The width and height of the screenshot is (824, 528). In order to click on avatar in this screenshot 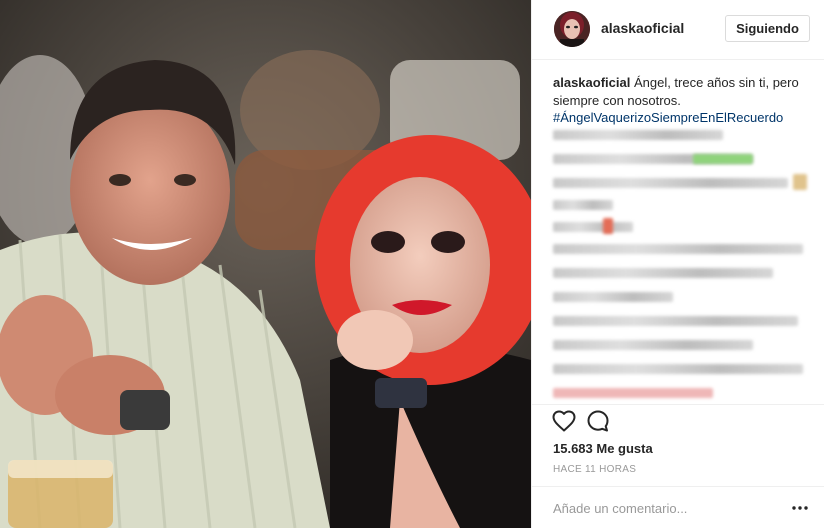, I will do `click(572, 29)`.